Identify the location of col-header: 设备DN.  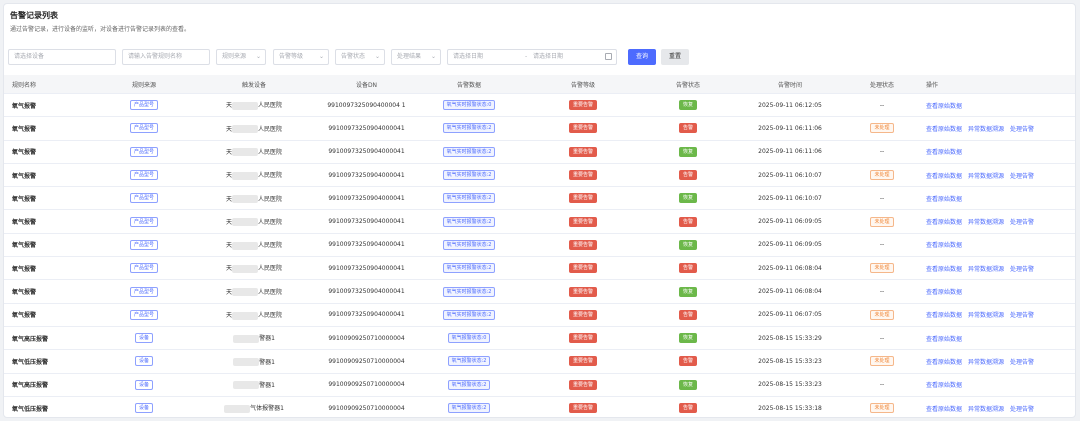
(366, 84).